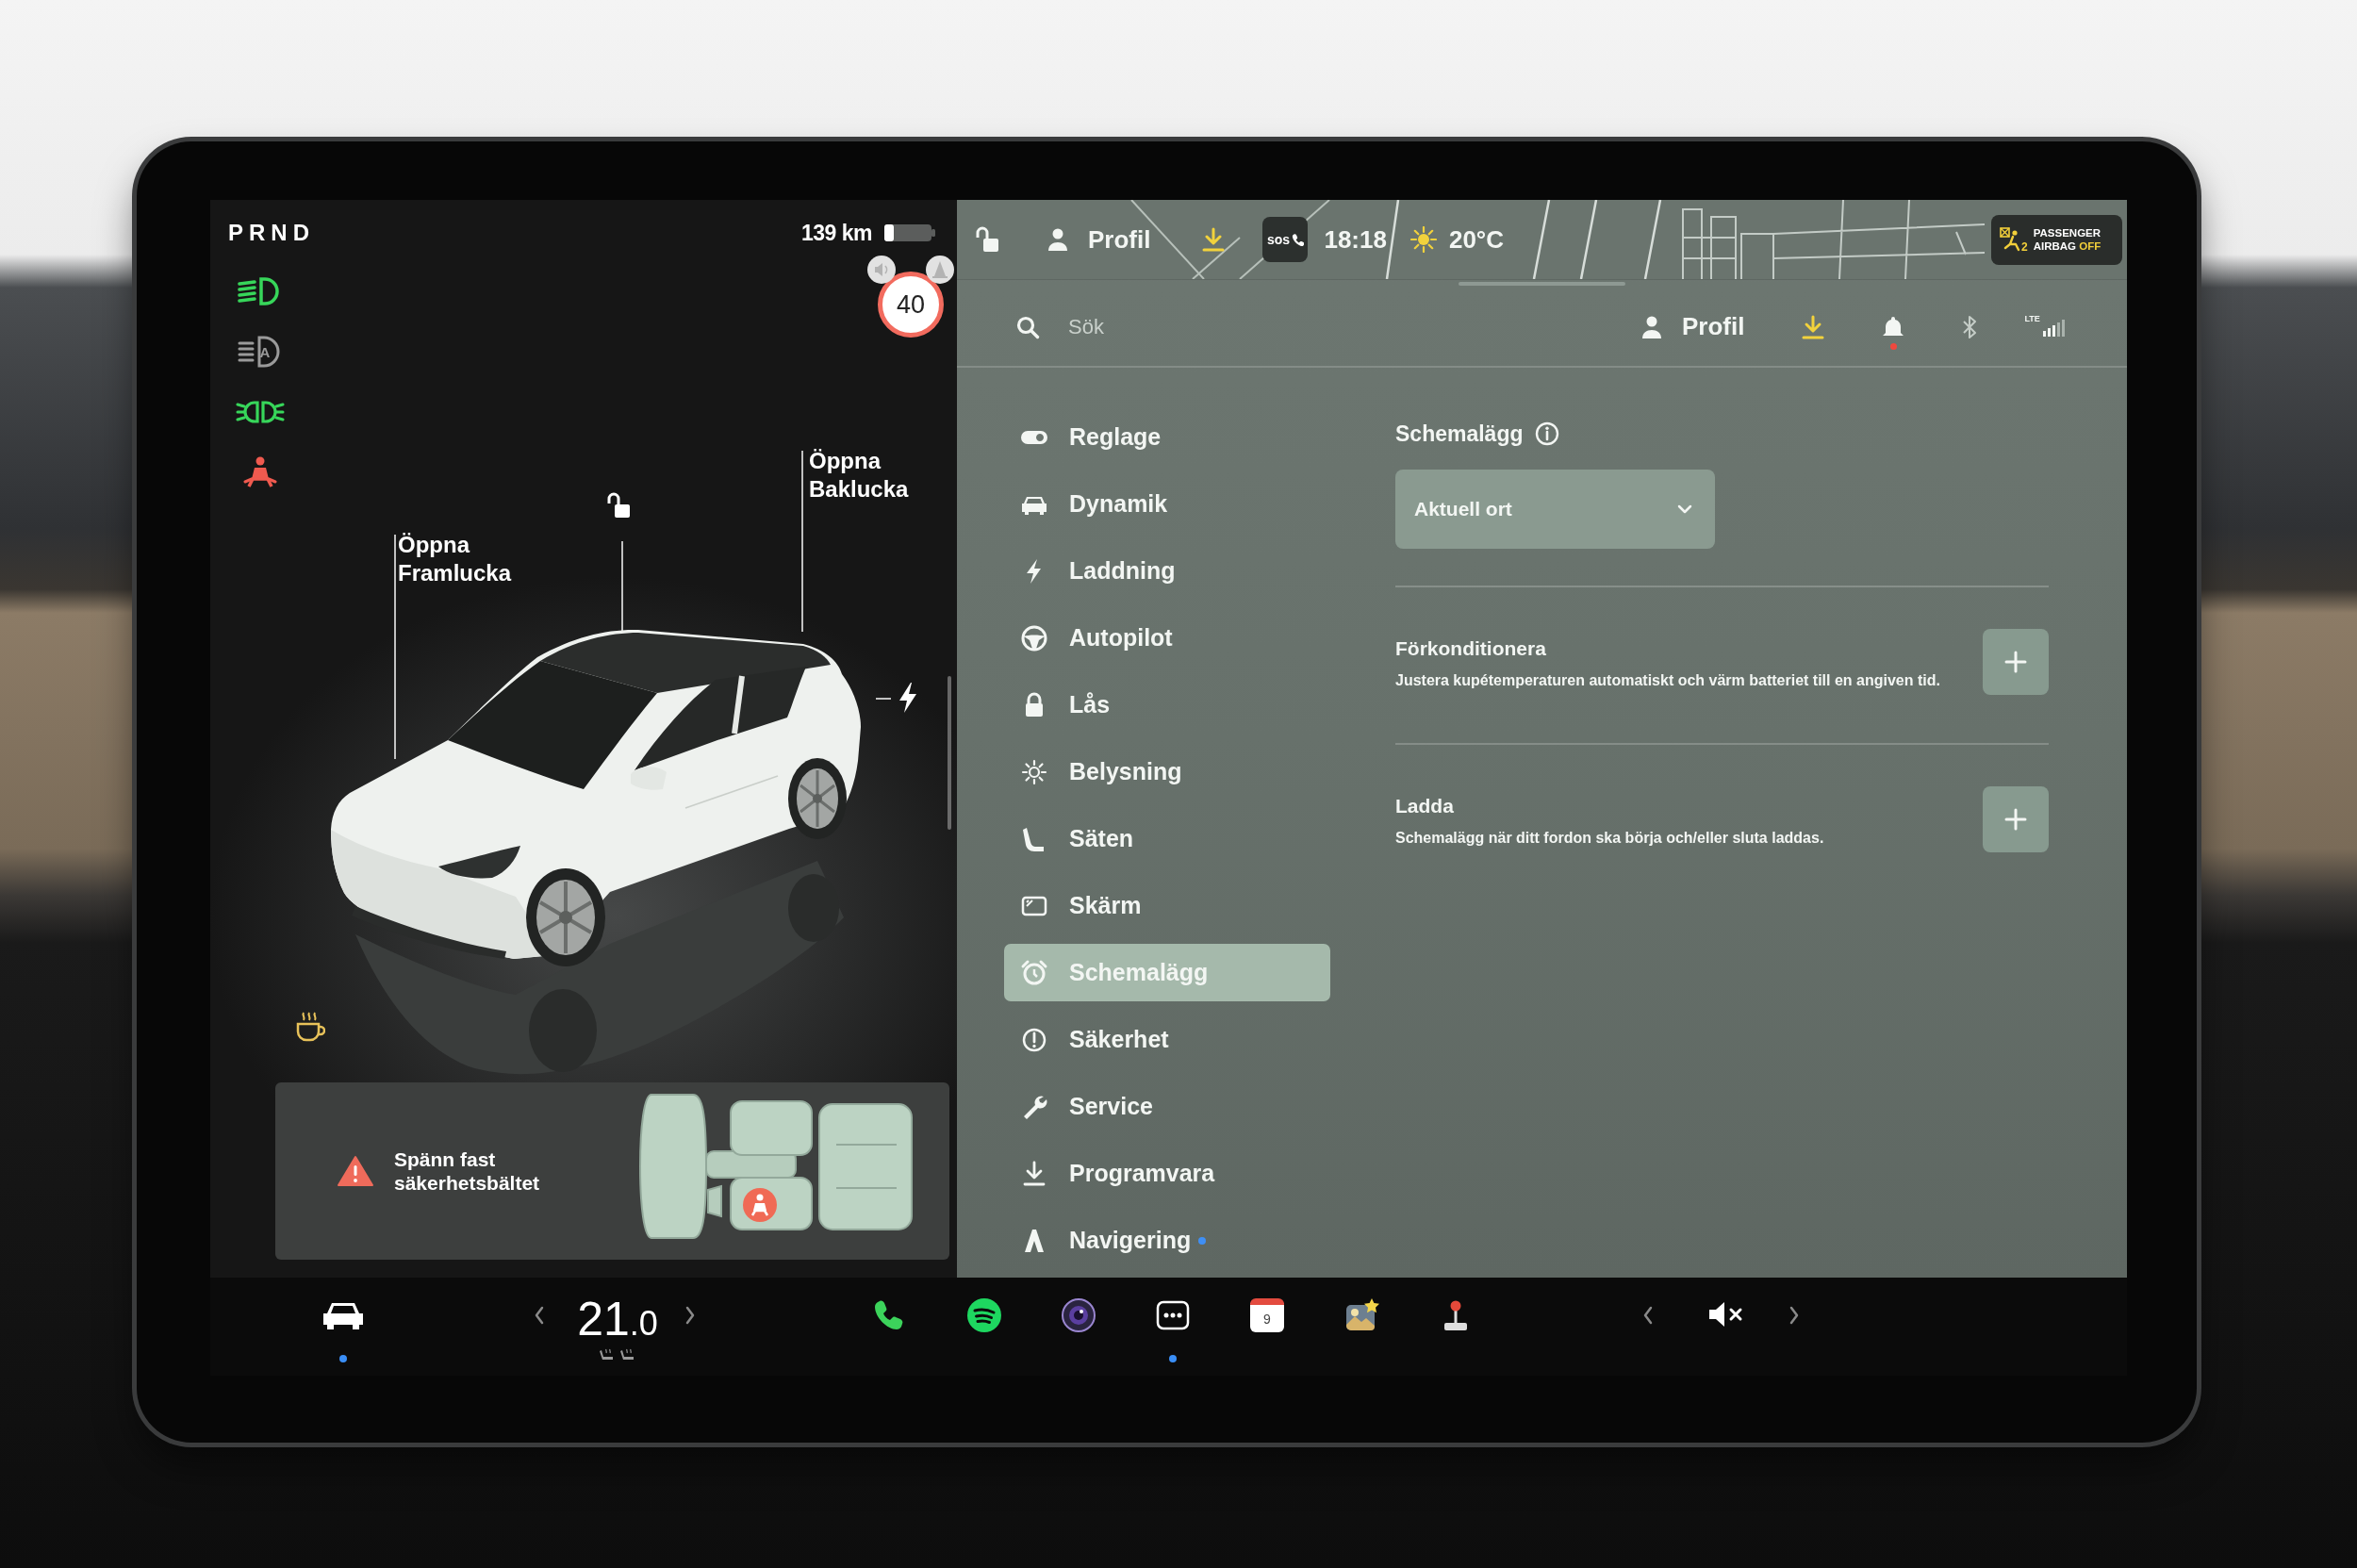 The image size is (2357, 1568). Describe the element at coordinates (859, 475) in the screenshot. I see `door-label: Öppna Baklucka` at that location.